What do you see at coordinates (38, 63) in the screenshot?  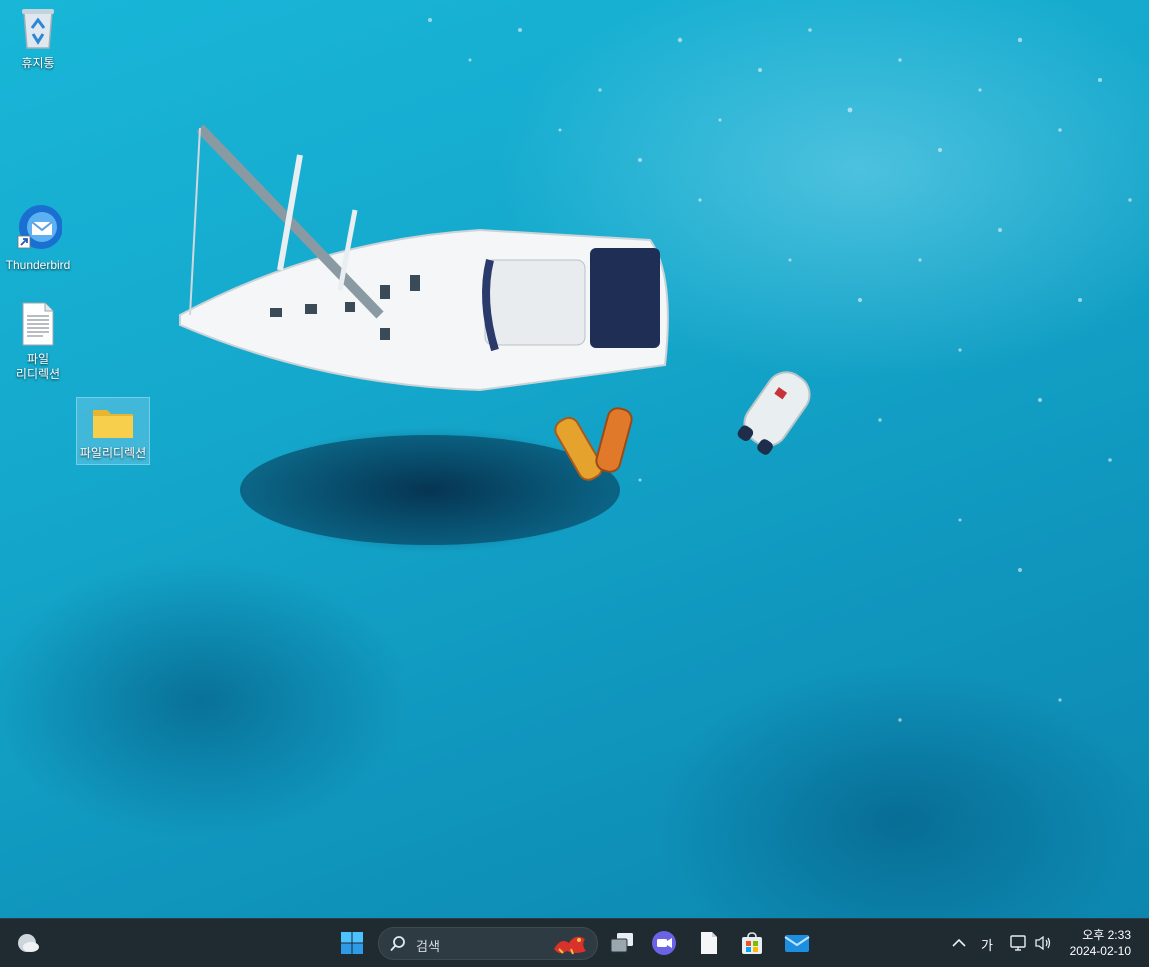 I see `recycle-bin-label: 휴지통` at bounding box center [38, 63].